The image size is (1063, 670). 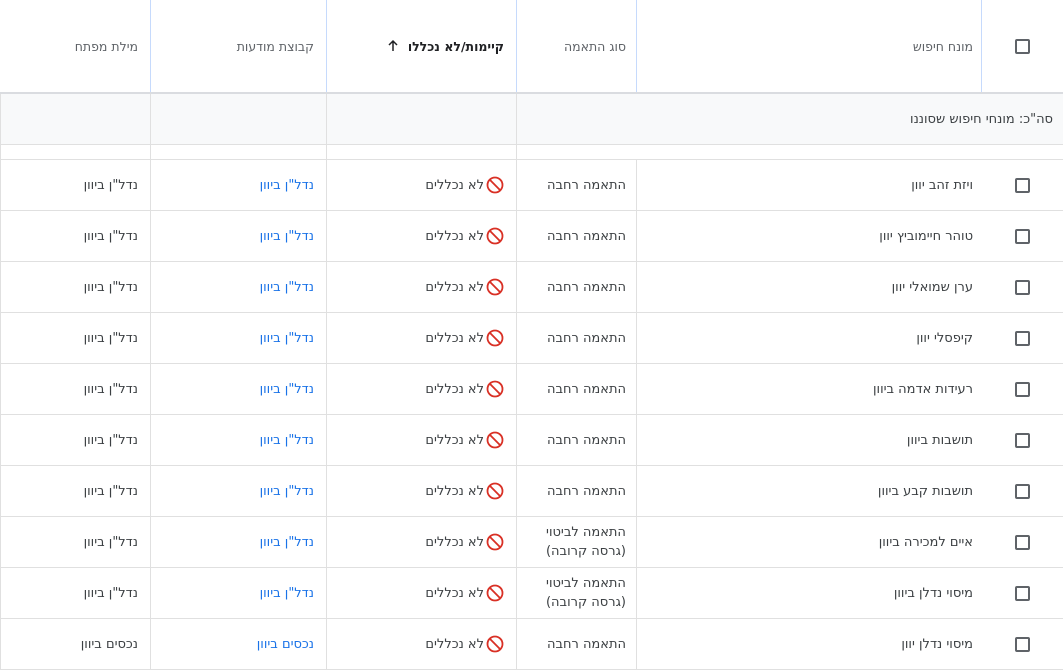 What do you see at coordinates (285, 644) in the screenshot?
I see `ad-group-link: נכסים ביוון` at bounding box center [285, 644].